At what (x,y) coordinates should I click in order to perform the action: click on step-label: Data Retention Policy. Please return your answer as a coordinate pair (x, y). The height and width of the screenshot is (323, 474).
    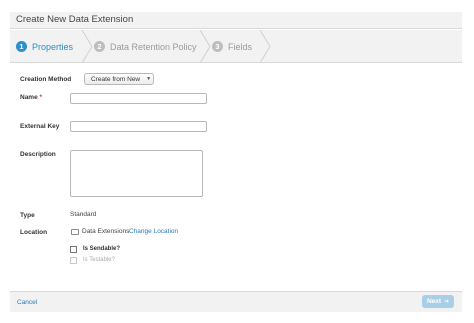
    Looking at the image, I should click on (153, 46).